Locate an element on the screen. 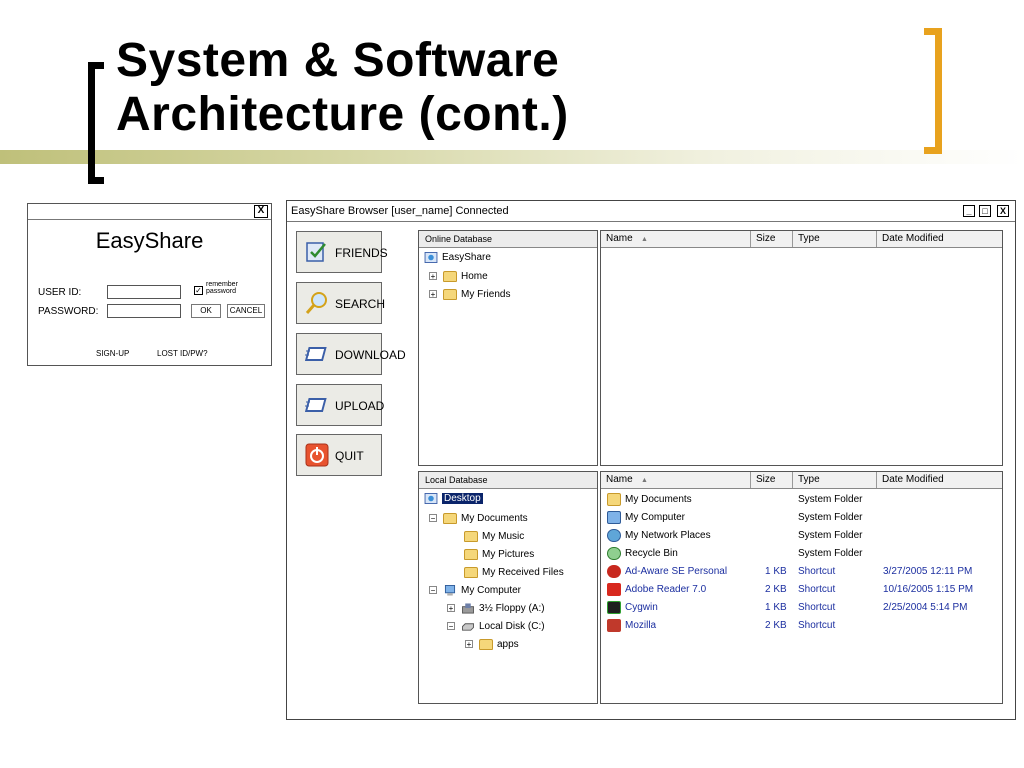 Image resolution: width=1024 pixels, height=768 pixels. adaware-icon is located at coordinates (614, 571).